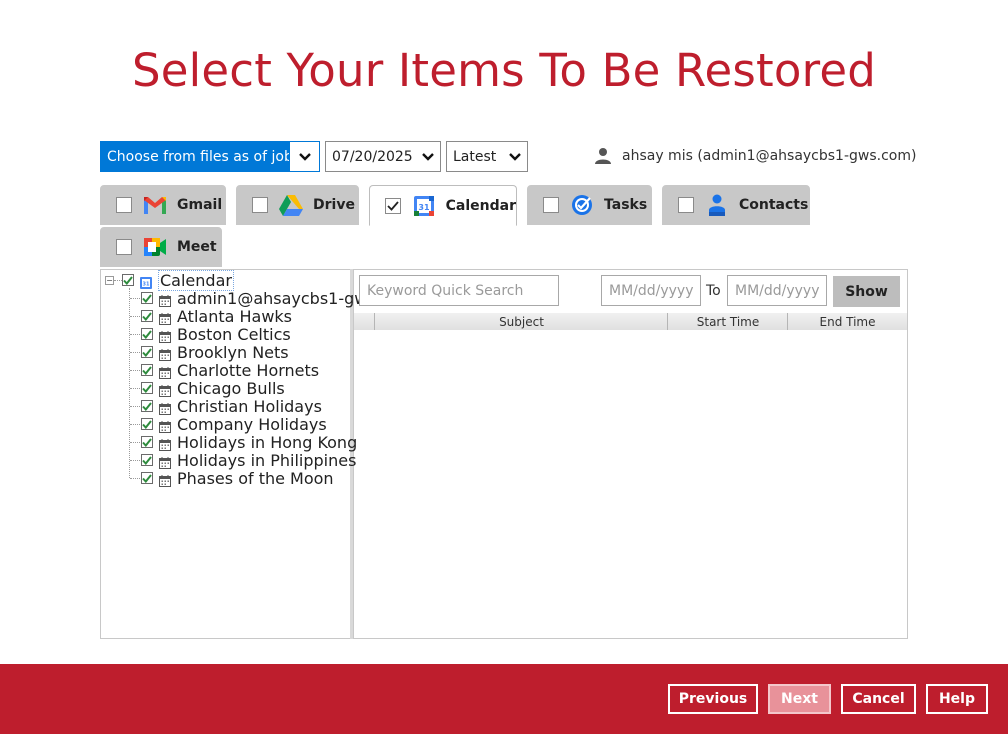  Describe the element at coordinates (128, 280) in the screenshot. I see `tree-checkbox-root` at that location.